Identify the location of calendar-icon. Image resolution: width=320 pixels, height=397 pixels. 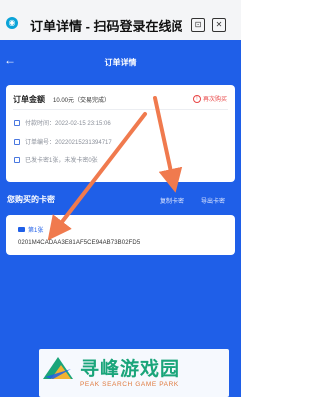
(17, 122).